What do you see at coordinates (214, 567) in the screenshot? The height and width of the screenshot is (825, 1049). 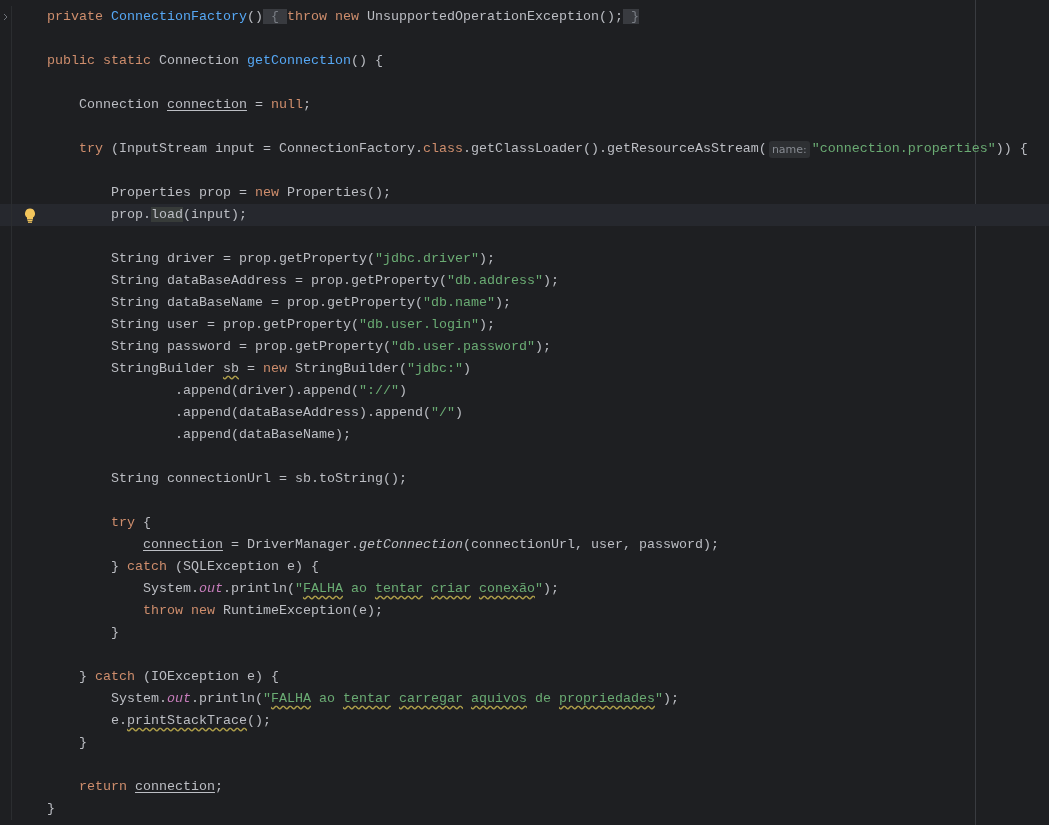 I see `code-line: } catch (SQLException e) {` at bounding box center [214, 567].